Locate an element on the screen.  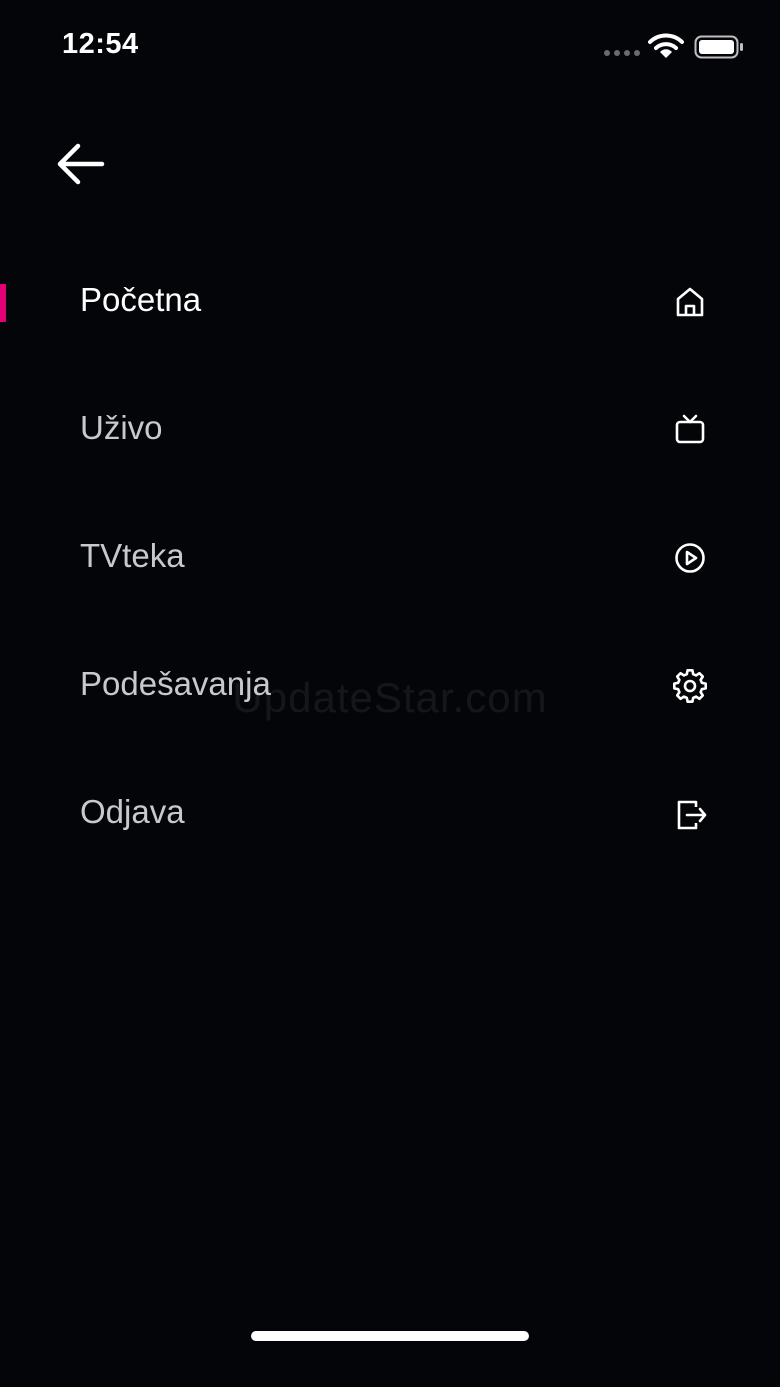
menu-item-tvteka: TVteka is located at coordinates (390, 556).